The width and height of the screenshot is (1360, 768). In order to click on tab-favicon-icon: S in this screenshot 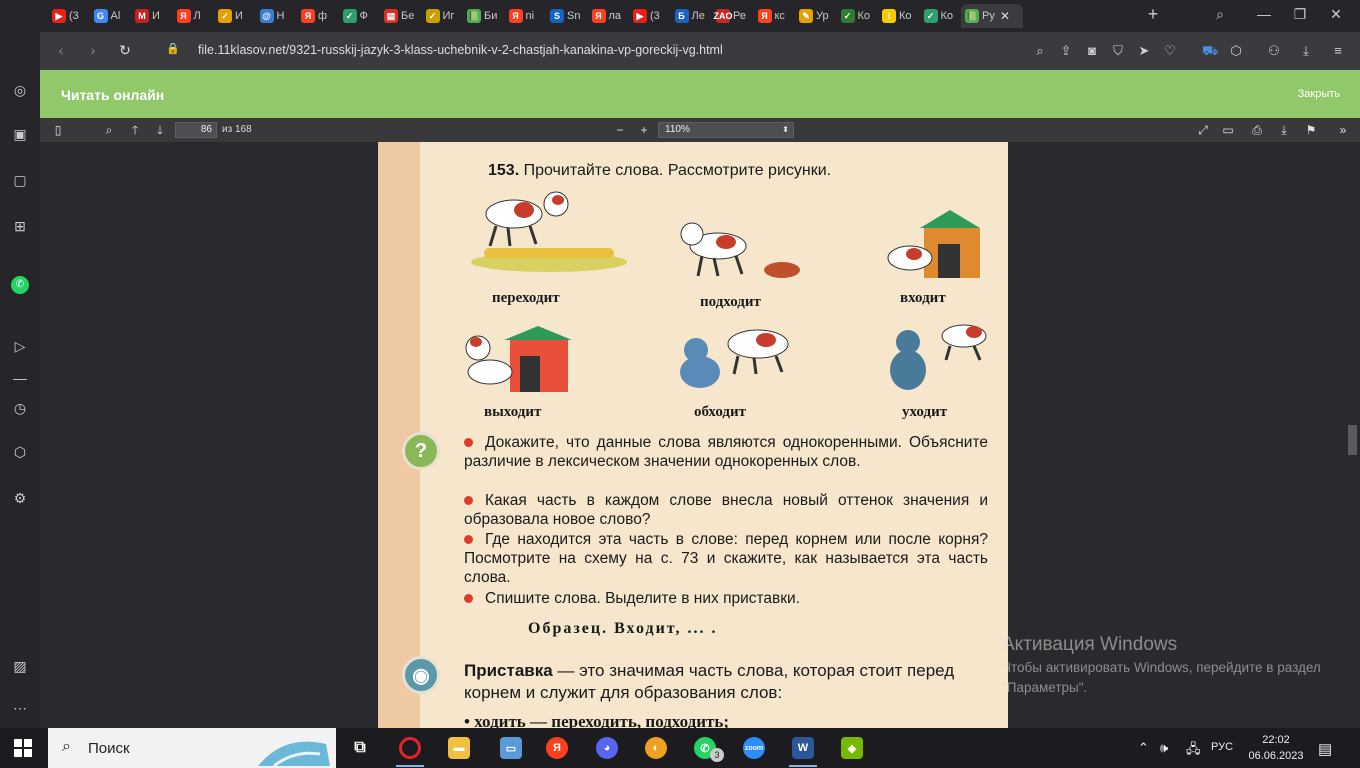, I will do `click(557, 16)`.